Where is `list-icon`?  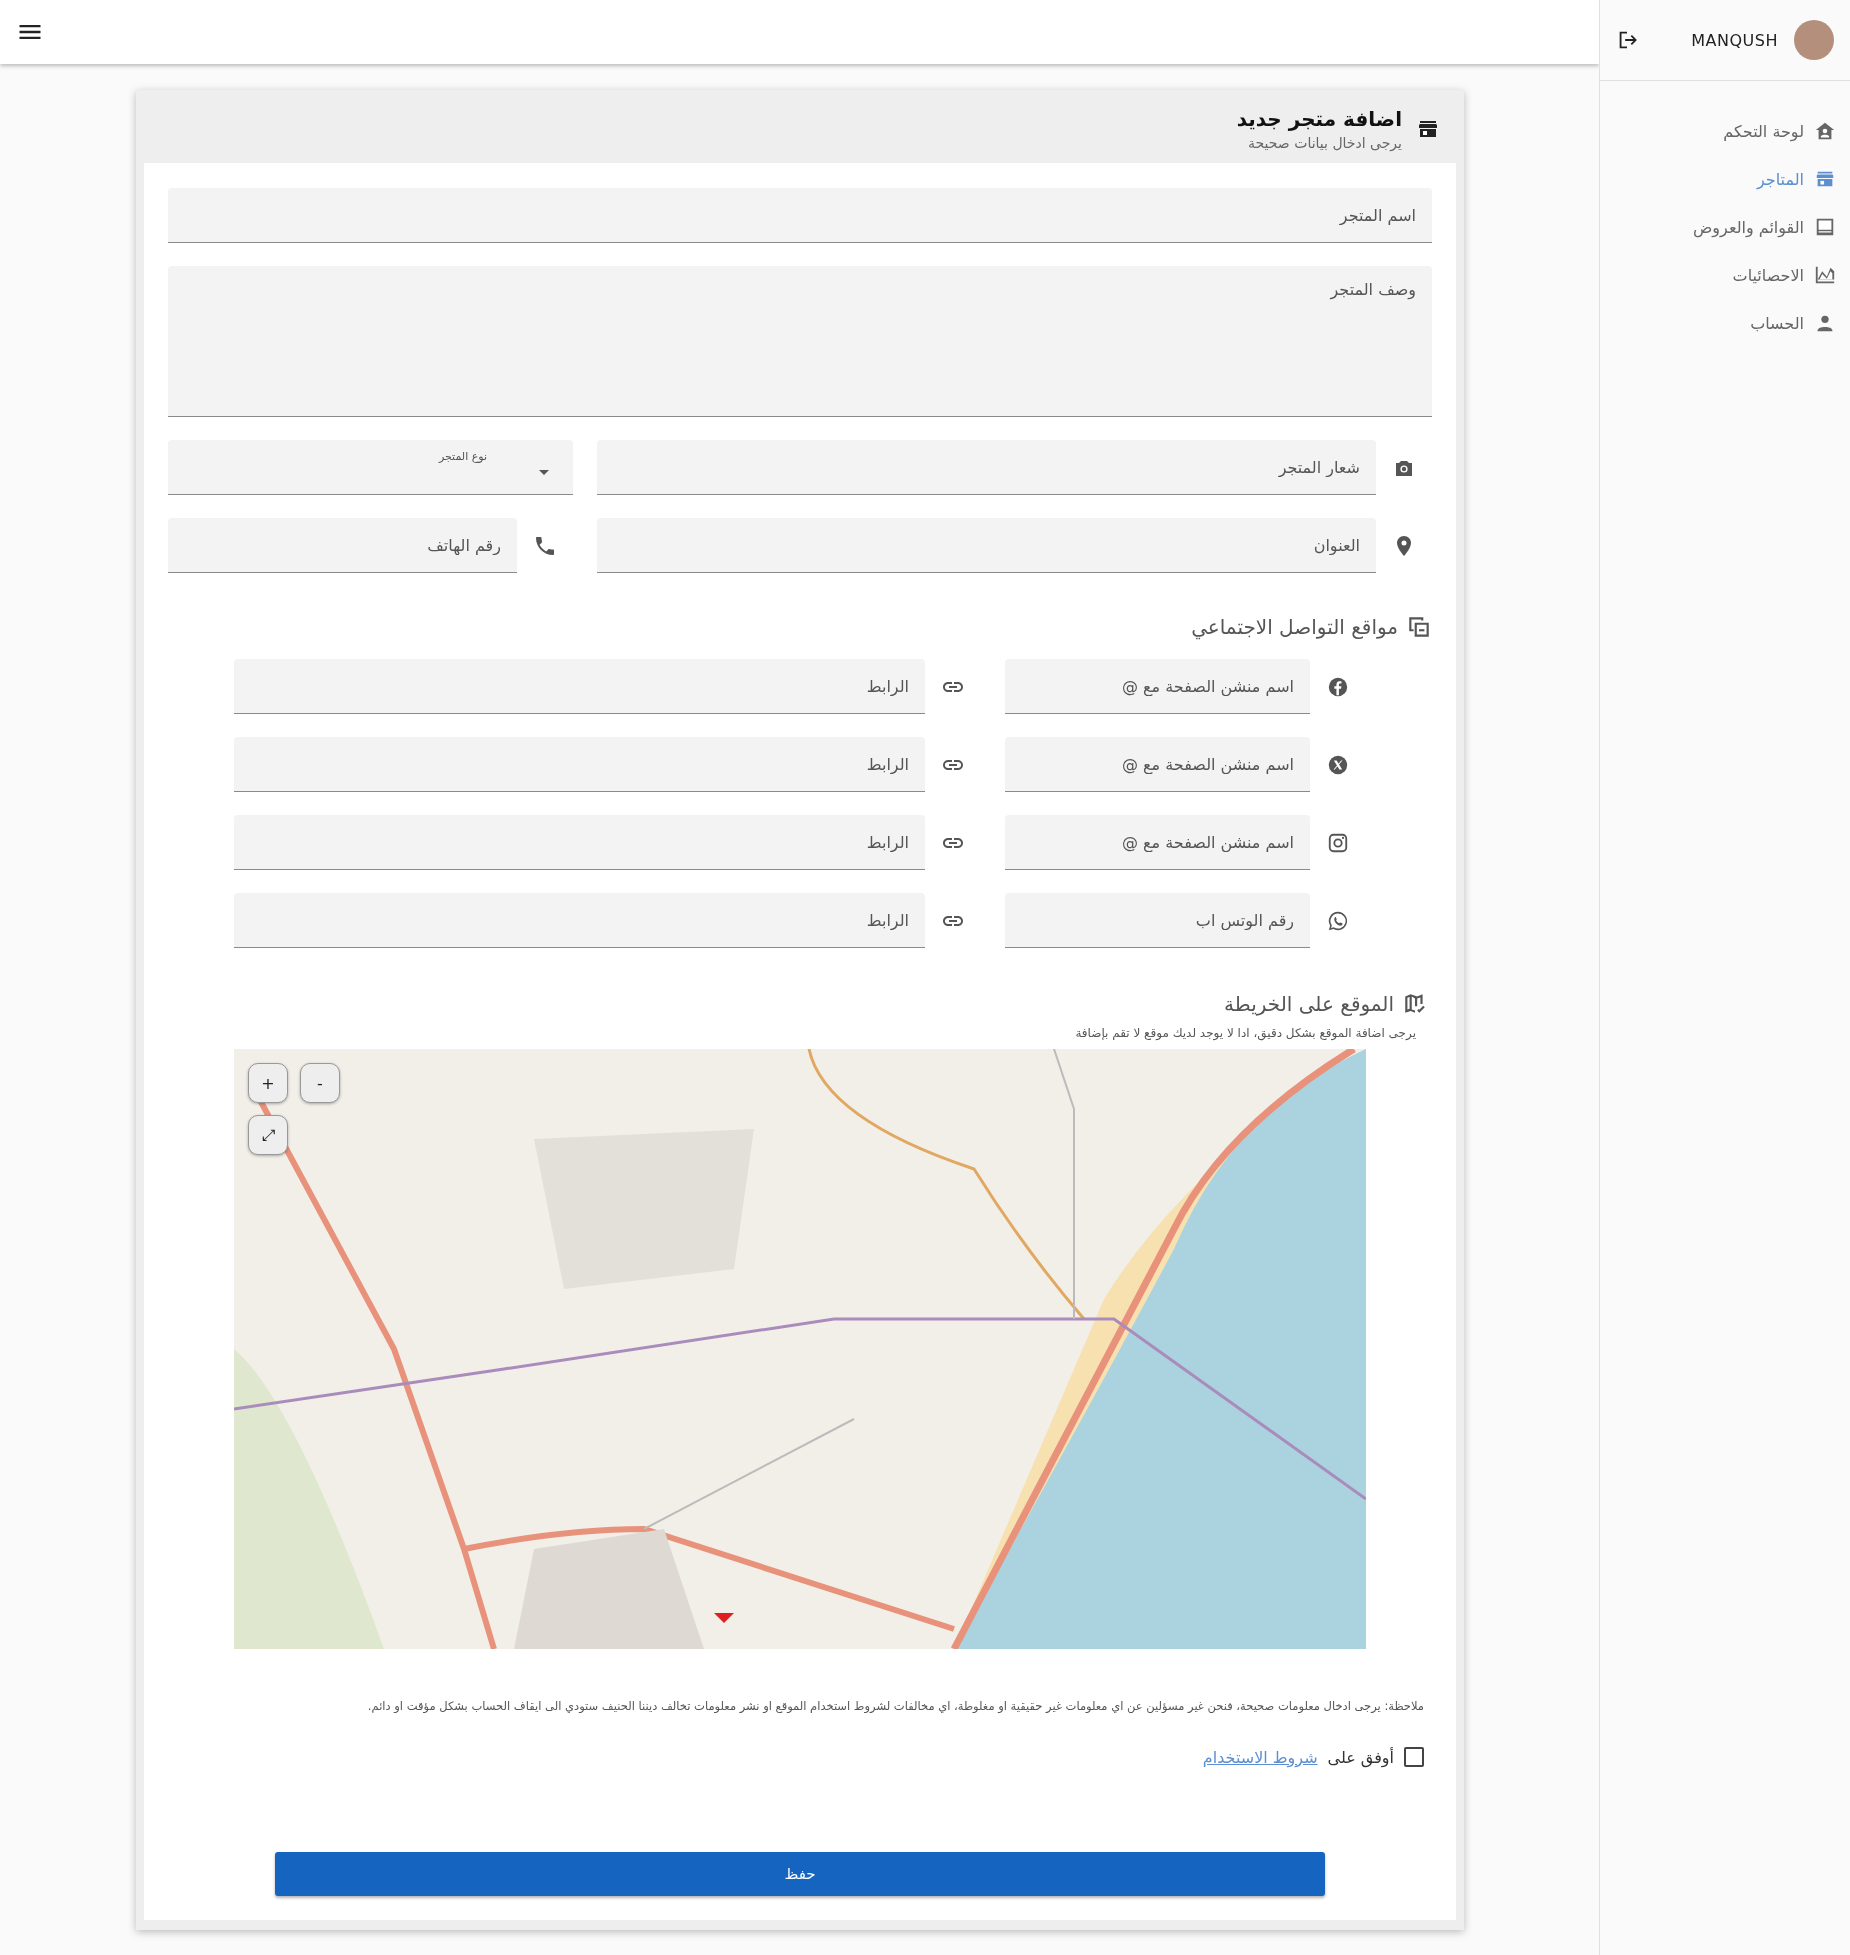 list-icon is located at coordinates (1825, 227).